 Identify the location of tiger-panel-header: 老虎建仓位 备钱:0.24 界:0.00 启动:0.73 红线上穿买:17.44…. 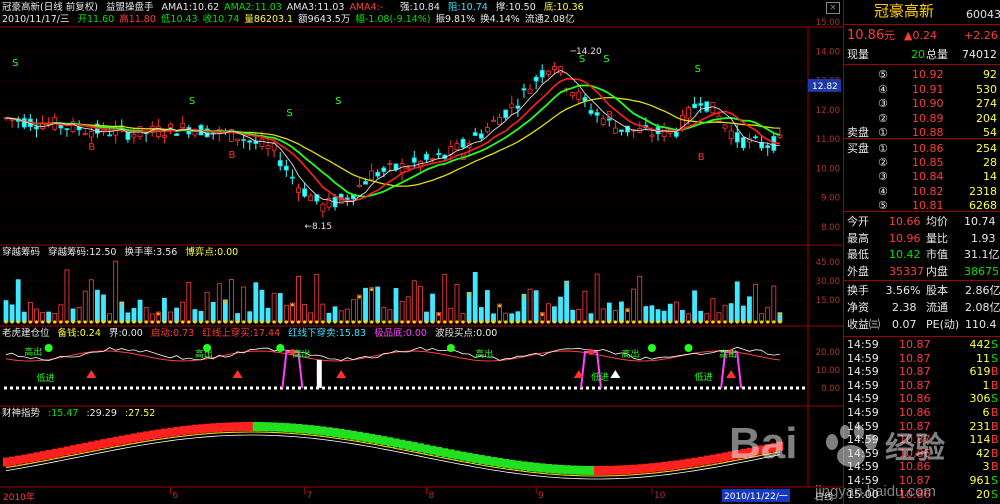
(252, 334).